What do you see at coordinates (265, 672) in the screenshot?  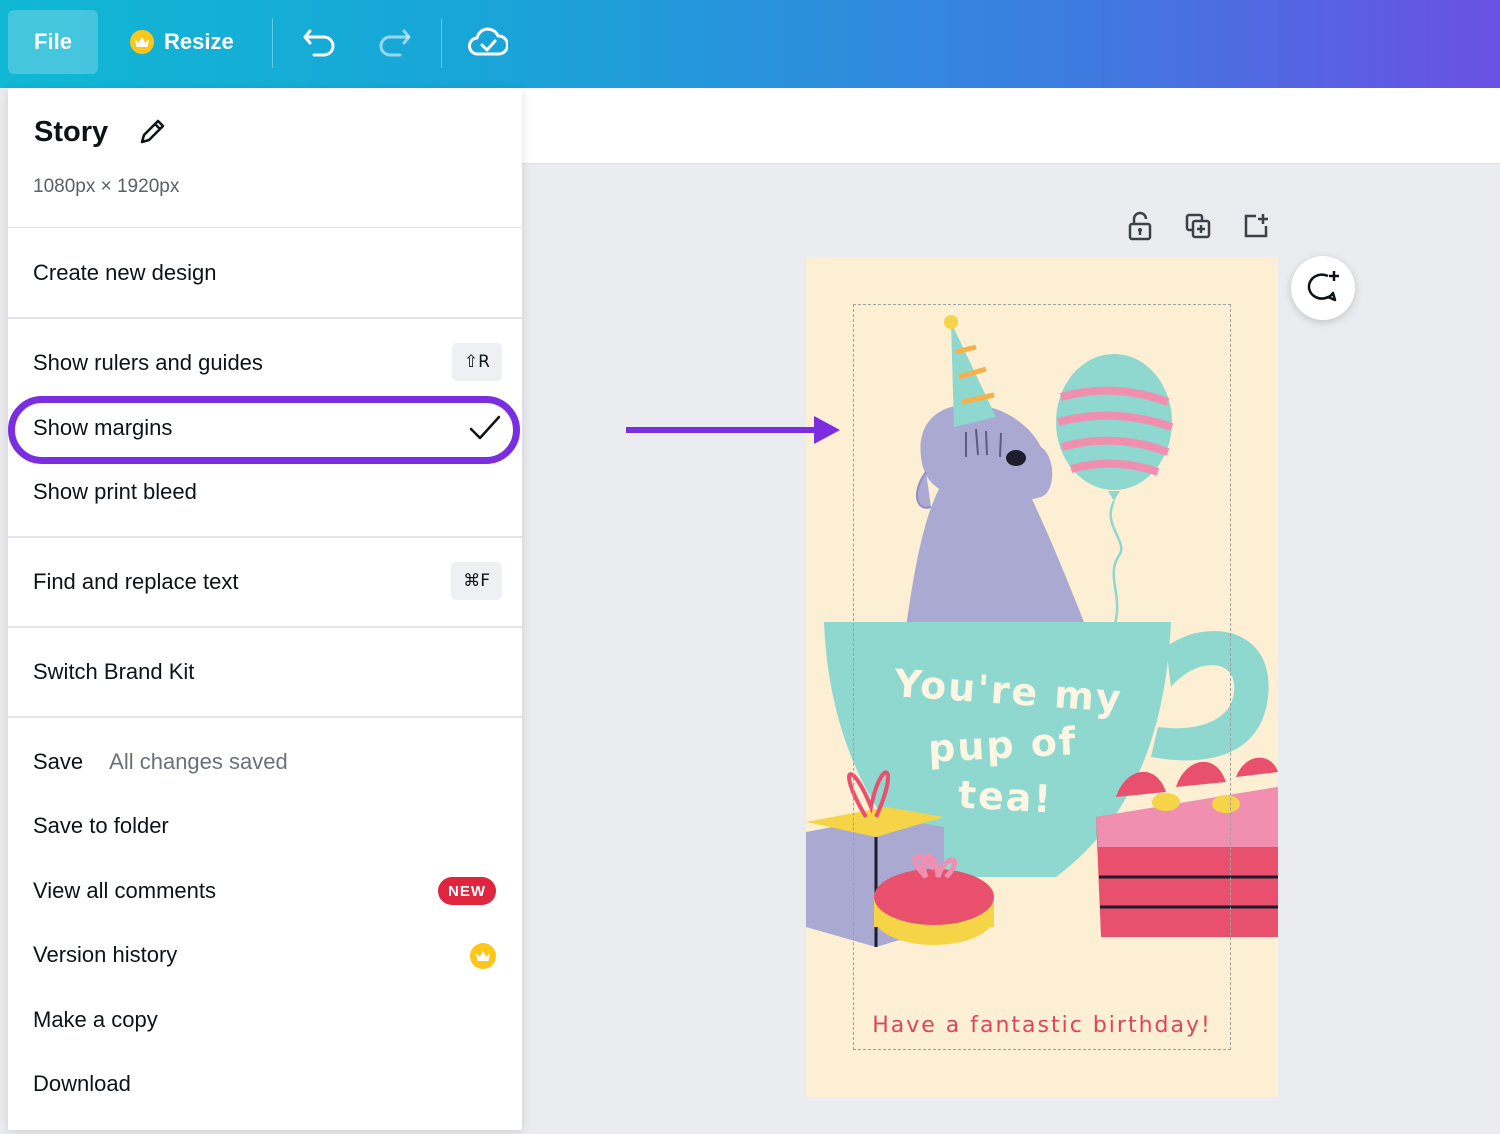 I see `menu-item-switch-brand-kit: Switch Brand Kit` at bounding box center [265, 672].